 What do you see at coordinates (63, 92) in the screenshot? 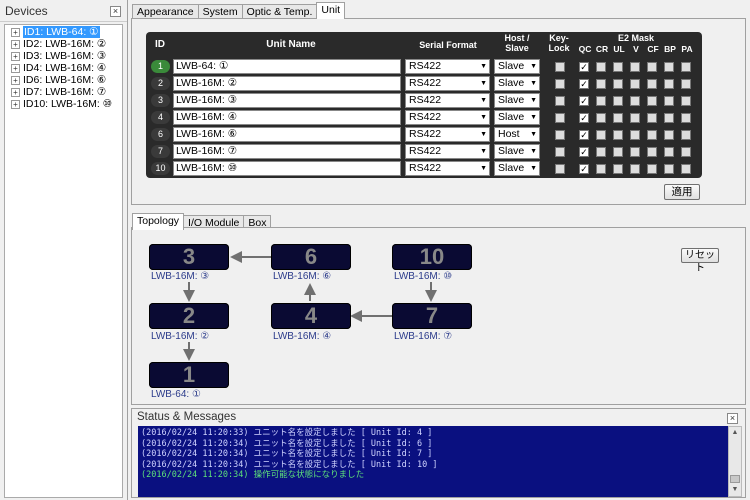
I see `tree-item: + ID7: LWB-16M: ⑦` at bounding box center [63, 92].